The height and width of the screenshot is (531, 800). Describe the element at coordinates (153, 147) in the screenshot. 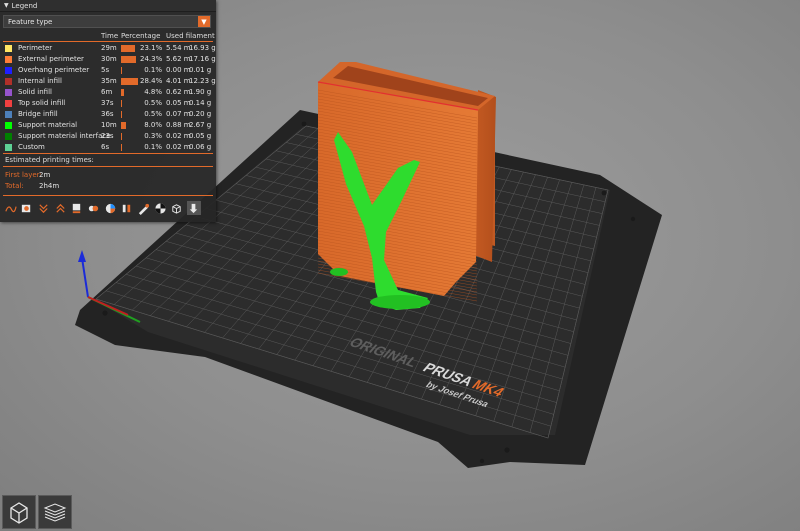

I see `feature-percentage: 0.1%` at that location.